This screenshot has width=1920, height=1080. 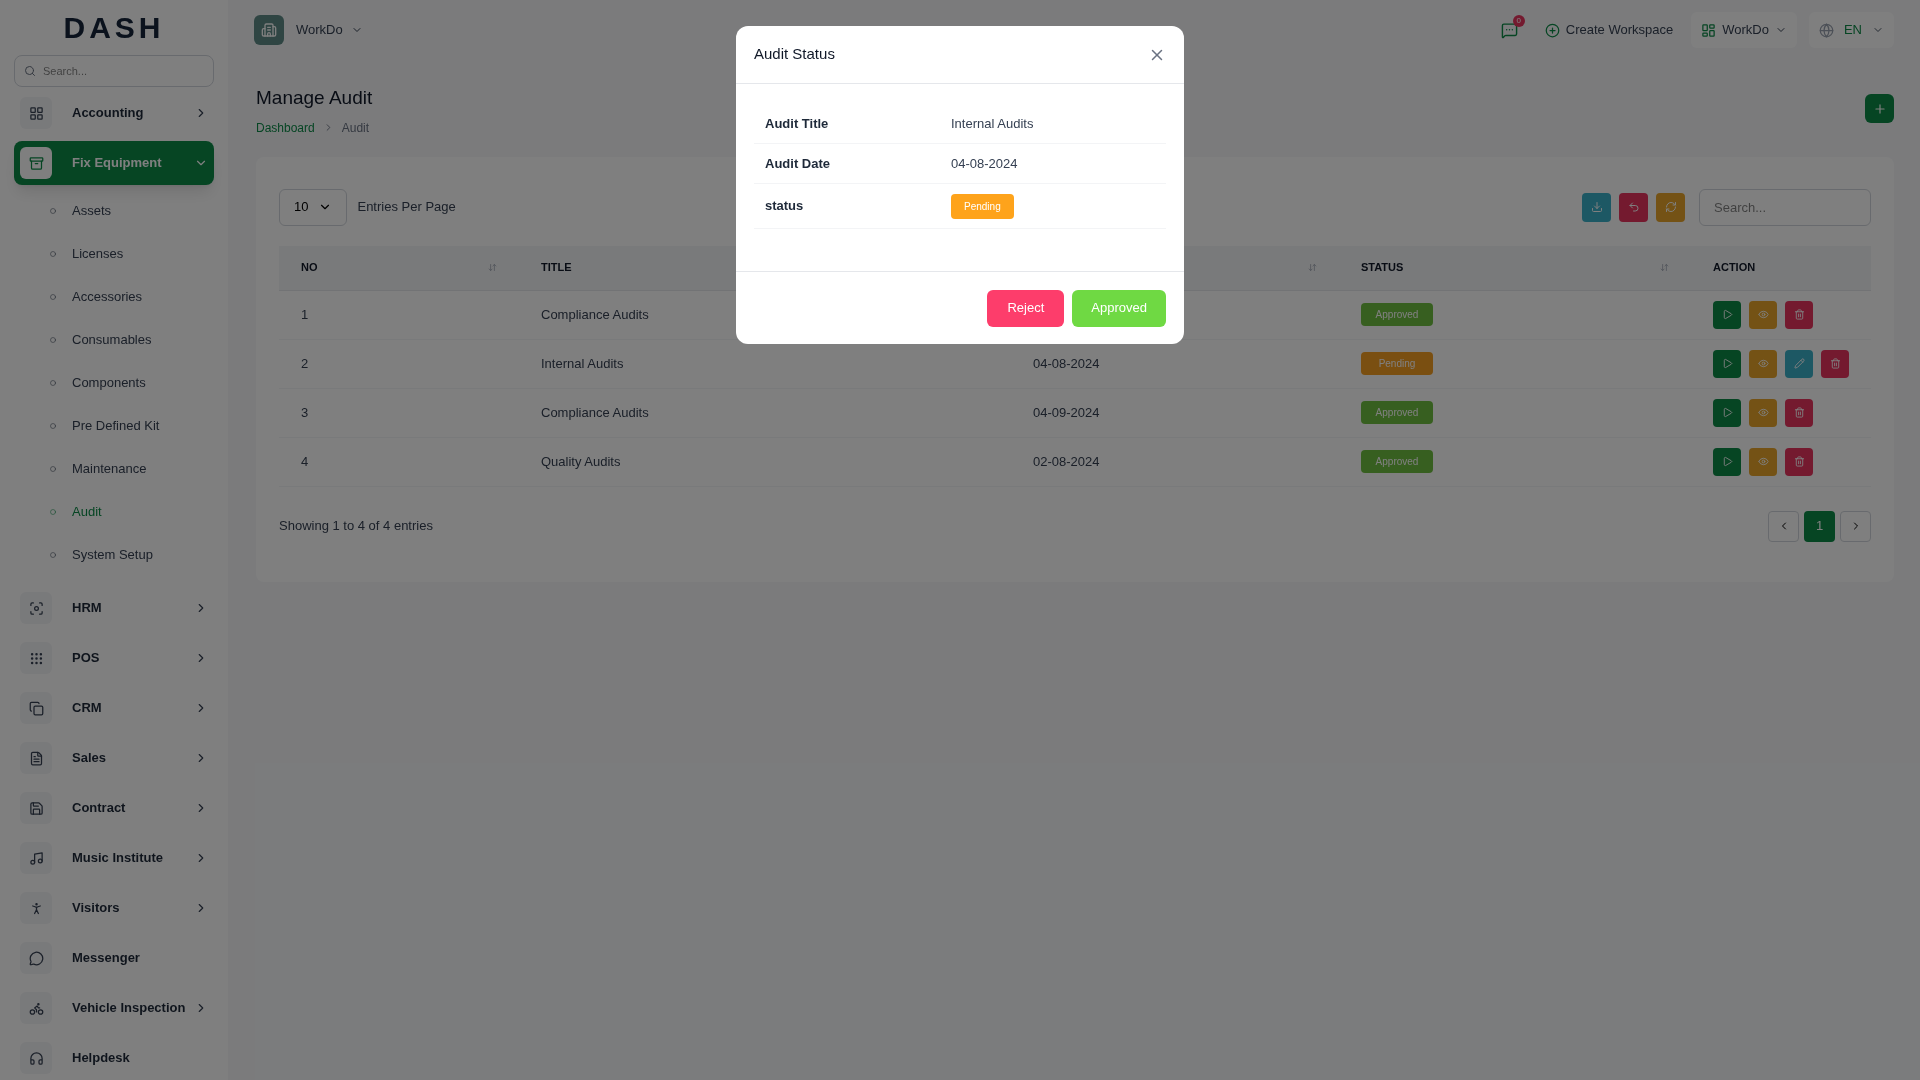 What do you see at coordinates (1066, 461) in the screenshot?
I see `table-cell: 02-08-2024` at bounding box center [1066, 461].